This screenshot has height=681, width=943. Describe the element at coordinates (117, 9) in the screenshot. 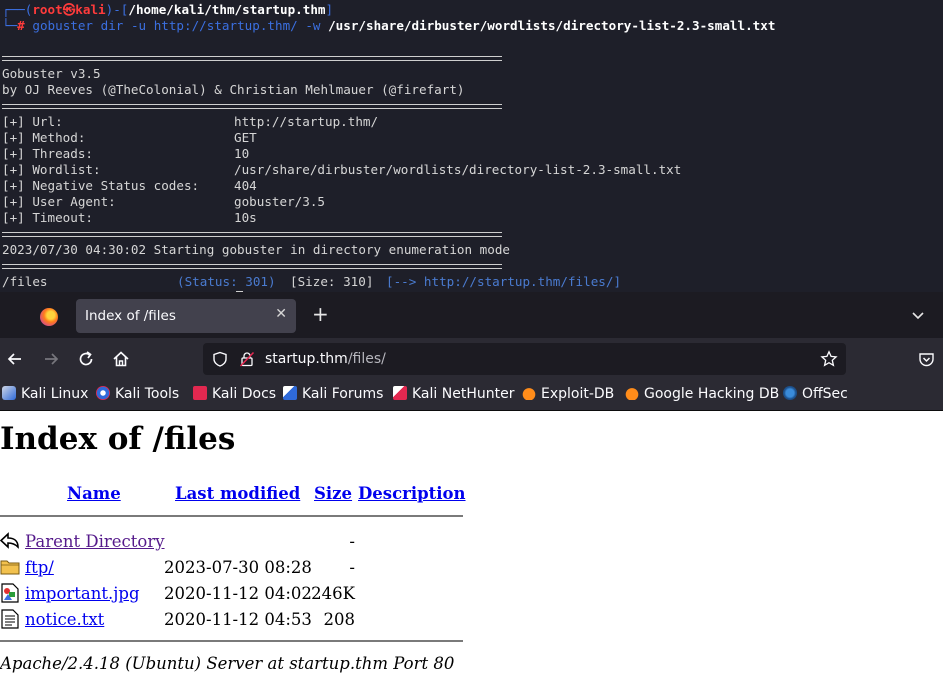

I see `prompt-mid: )-[` at that location.